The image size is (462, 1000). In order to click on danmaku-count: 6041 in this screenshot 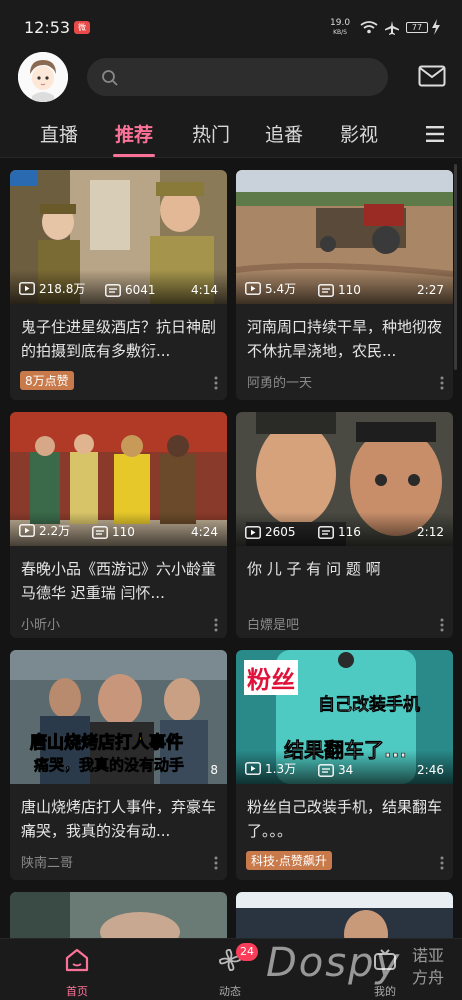, I will do `click(130, 290)`.